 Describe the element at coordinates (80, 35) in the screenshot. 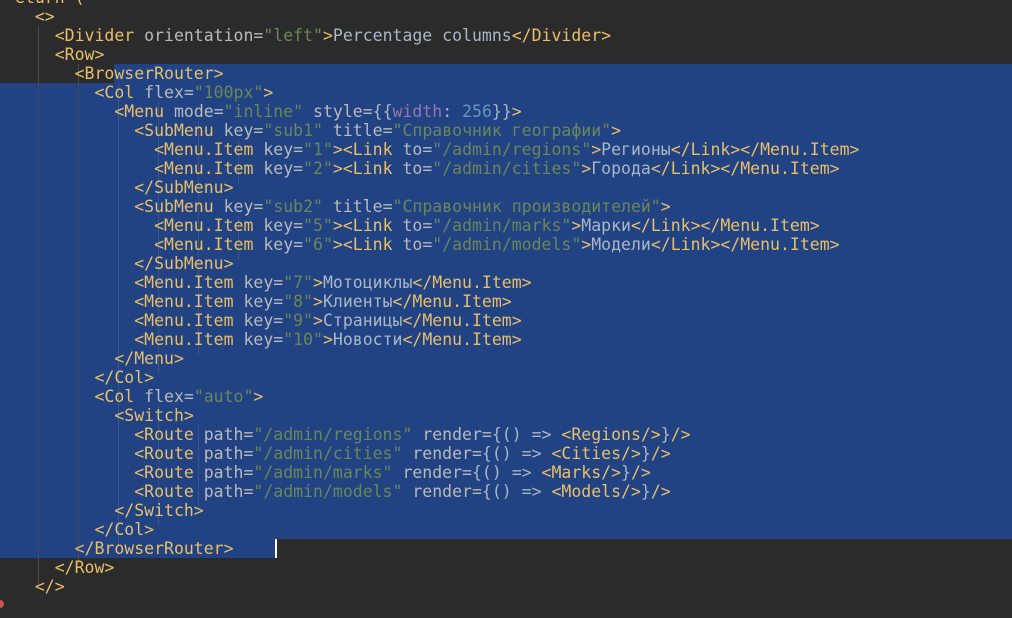

I see `code-token: <Divider` at that location.